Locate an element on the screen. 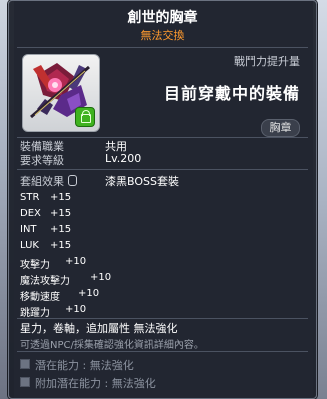 The height and width of the screenshot is (399, 327). stat-label: DEX is located at coordinates (30, 213).